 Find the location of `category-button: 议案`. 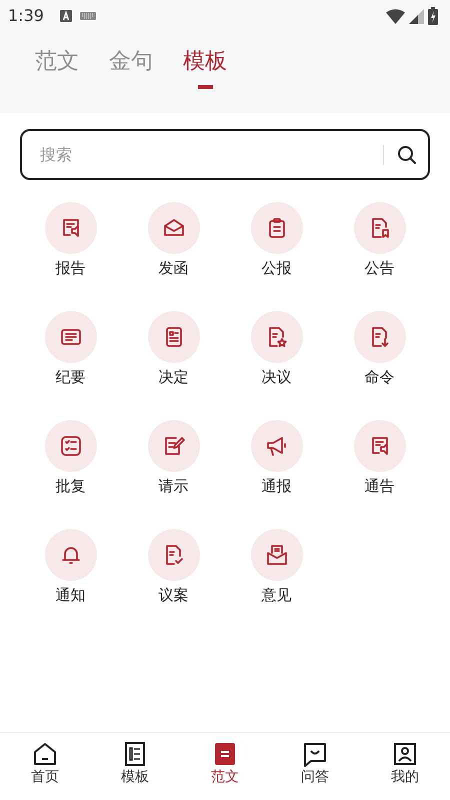

category-button: 议案 is located at coordinates (173, 583).